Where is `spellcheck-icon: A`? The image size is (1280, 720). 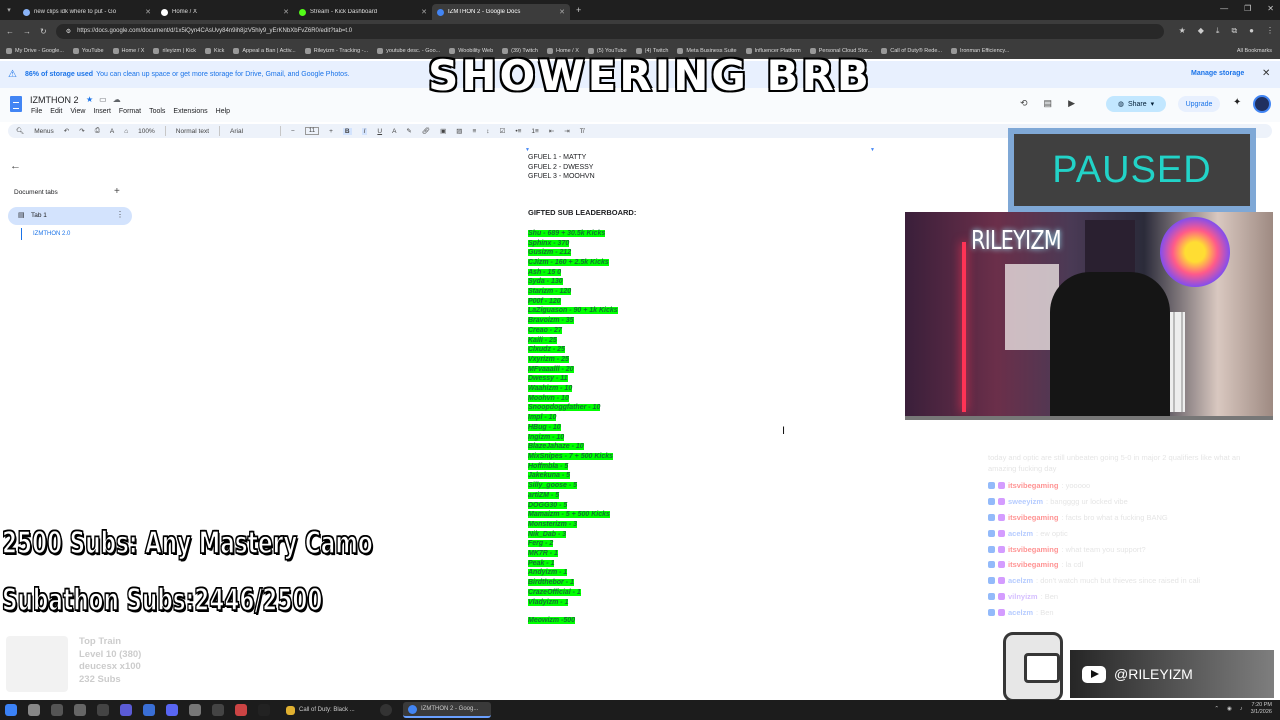
spellcheck-icon: A is located at coordinates (112, 131).